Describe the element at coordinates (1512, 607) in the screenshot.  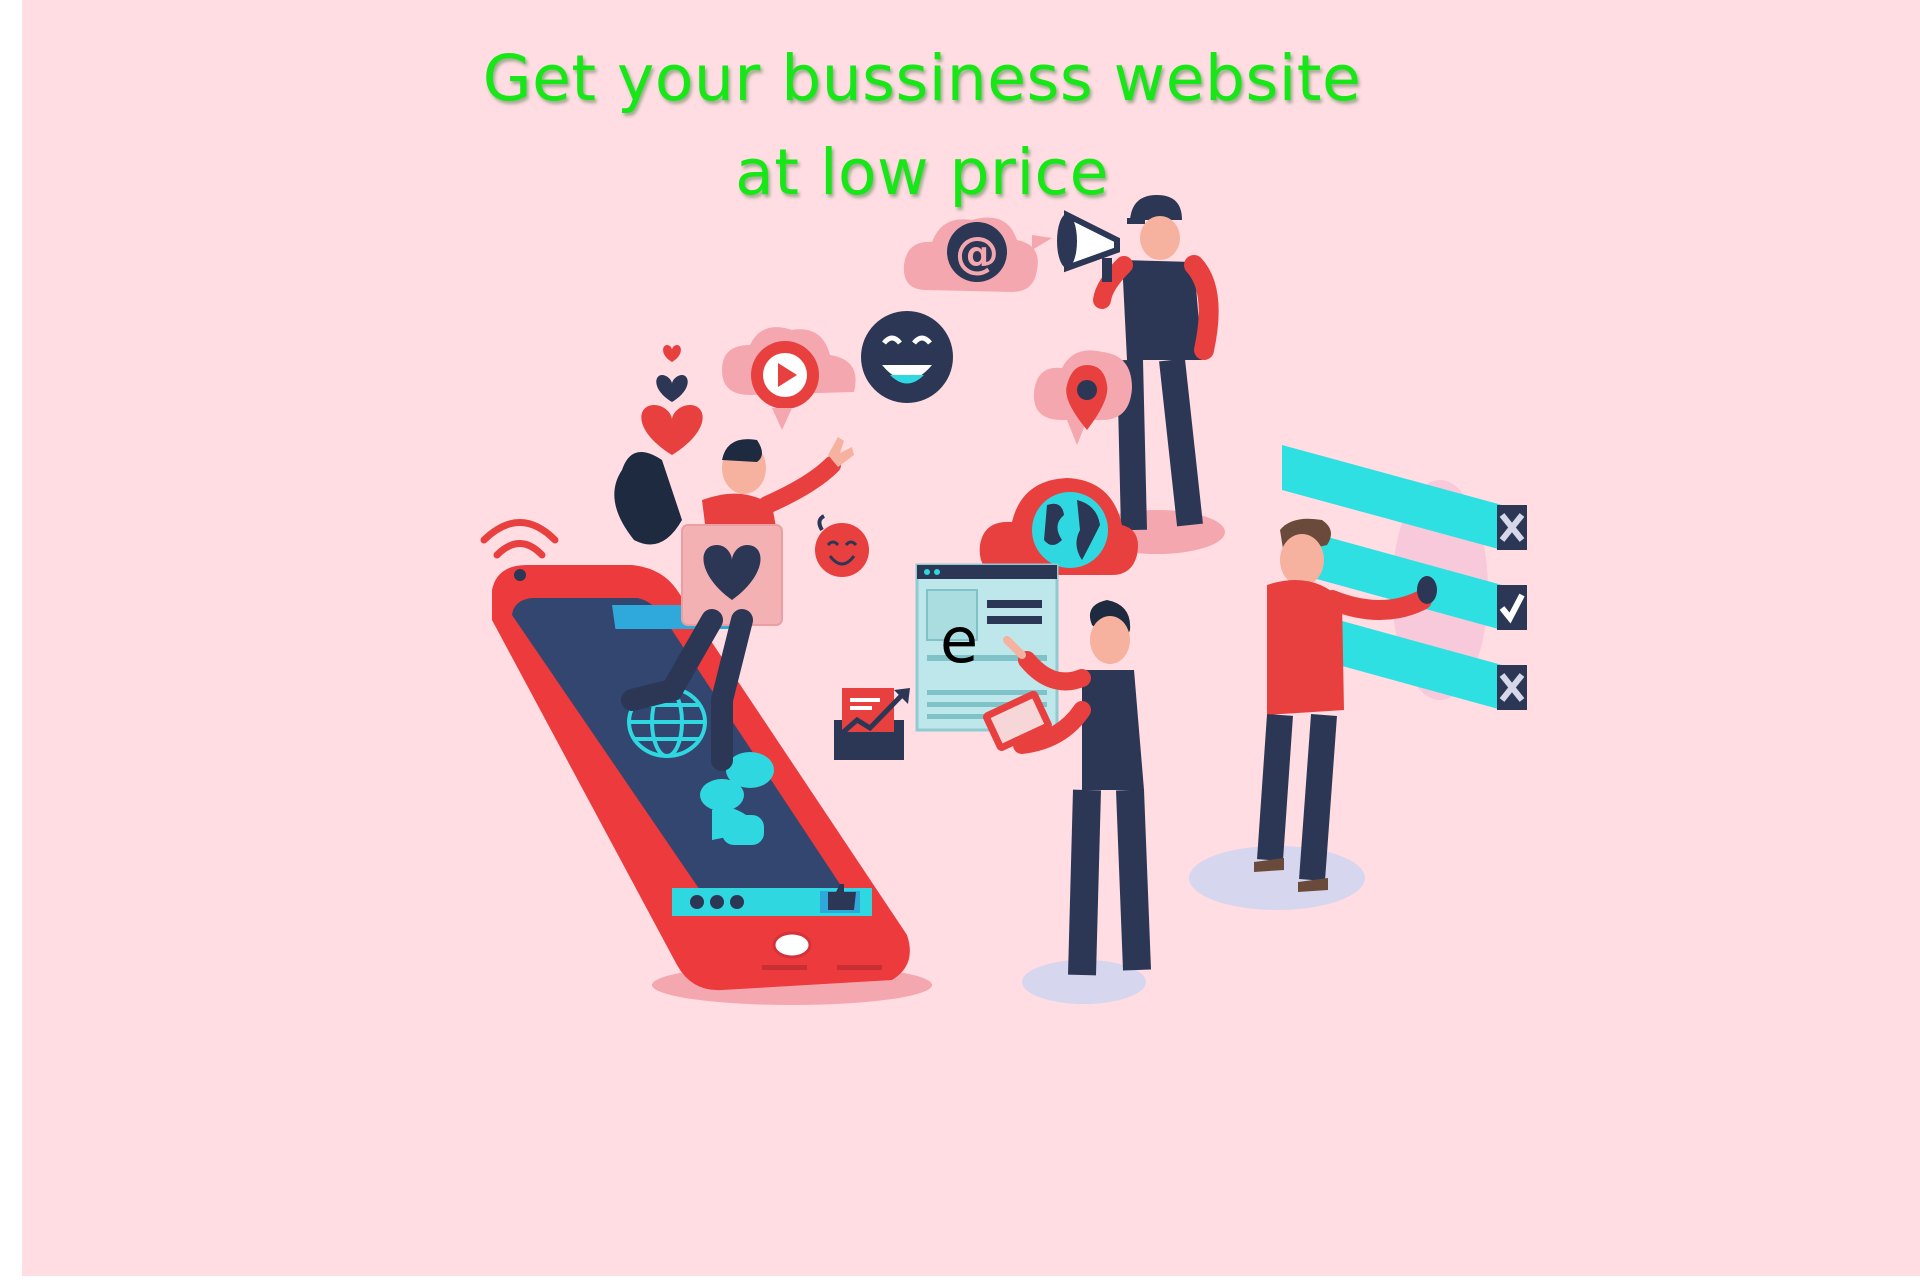
I see `check-icon` at that location.